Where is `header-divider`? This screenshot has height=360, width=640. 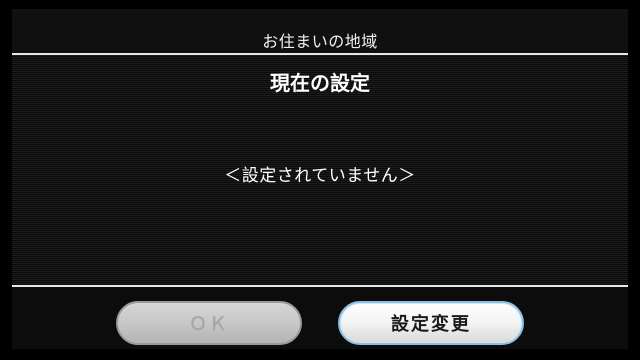 header-divider is located at coordinates (320, 54).